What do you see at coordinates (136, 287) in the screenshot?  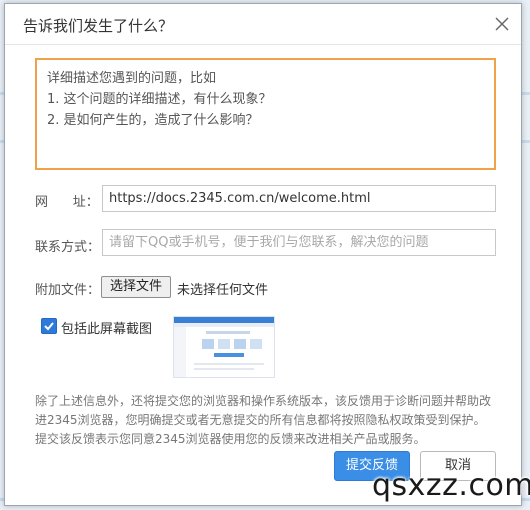 I see `choose-file-button: 选择文件` at bounding box center [136, 287].